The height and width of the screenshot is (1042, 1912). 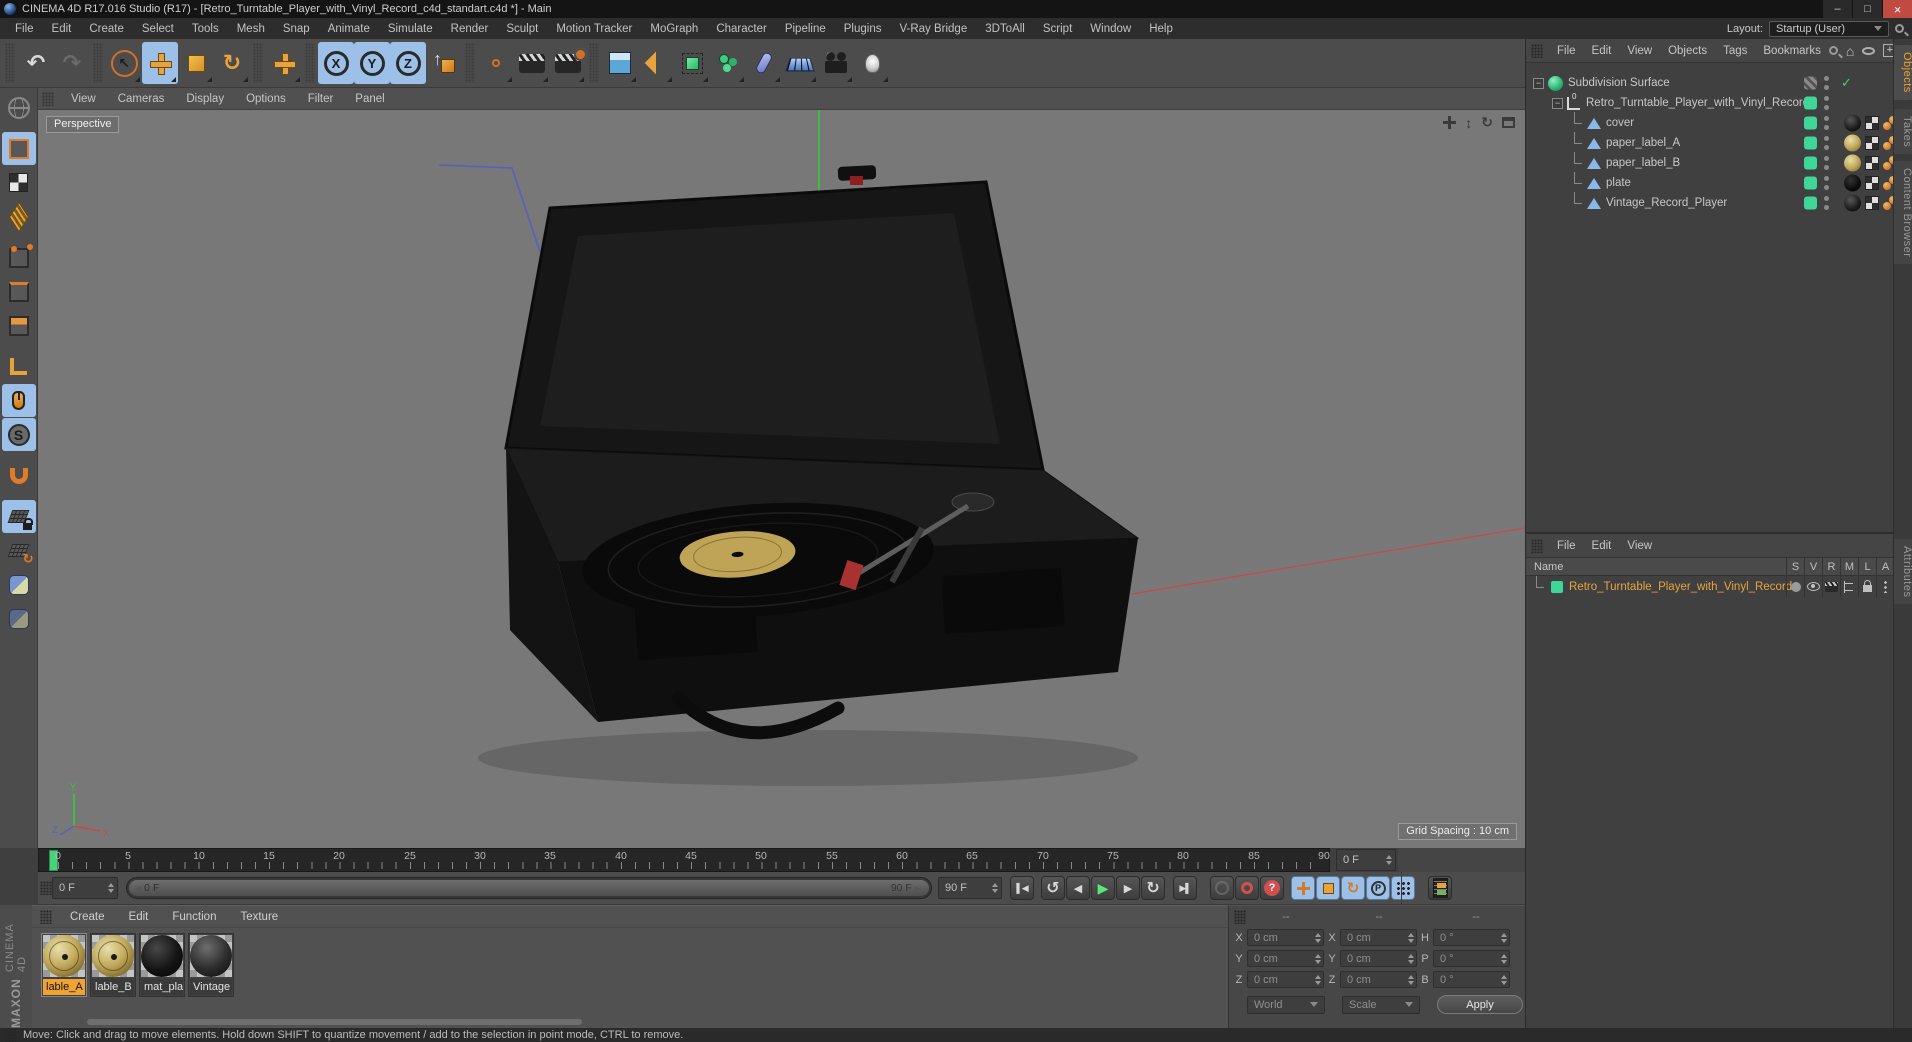 I want to click on toggle-view-icon, so click(x=1508, y=122).